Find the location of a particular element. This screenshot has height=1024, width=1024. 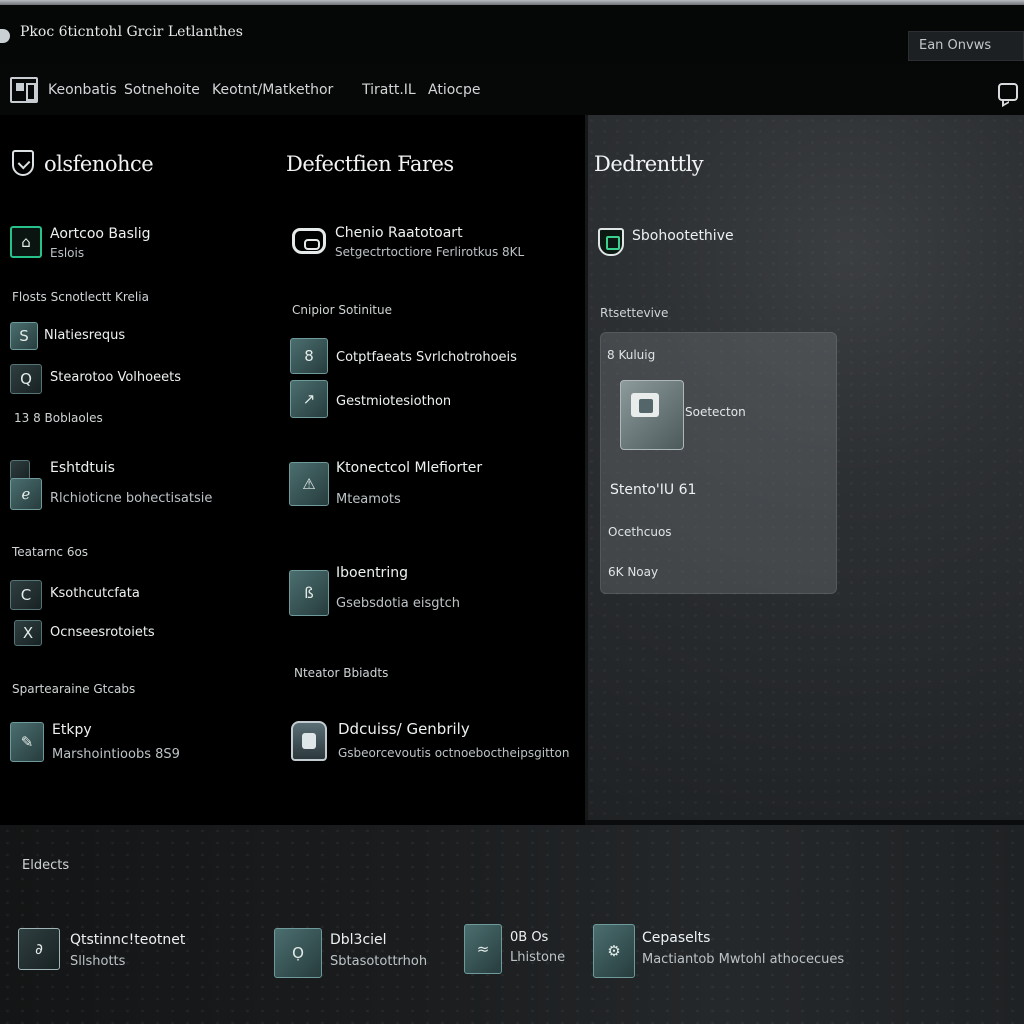

card-row-1: 8 Kuluig is located at coordinates (631, 355).